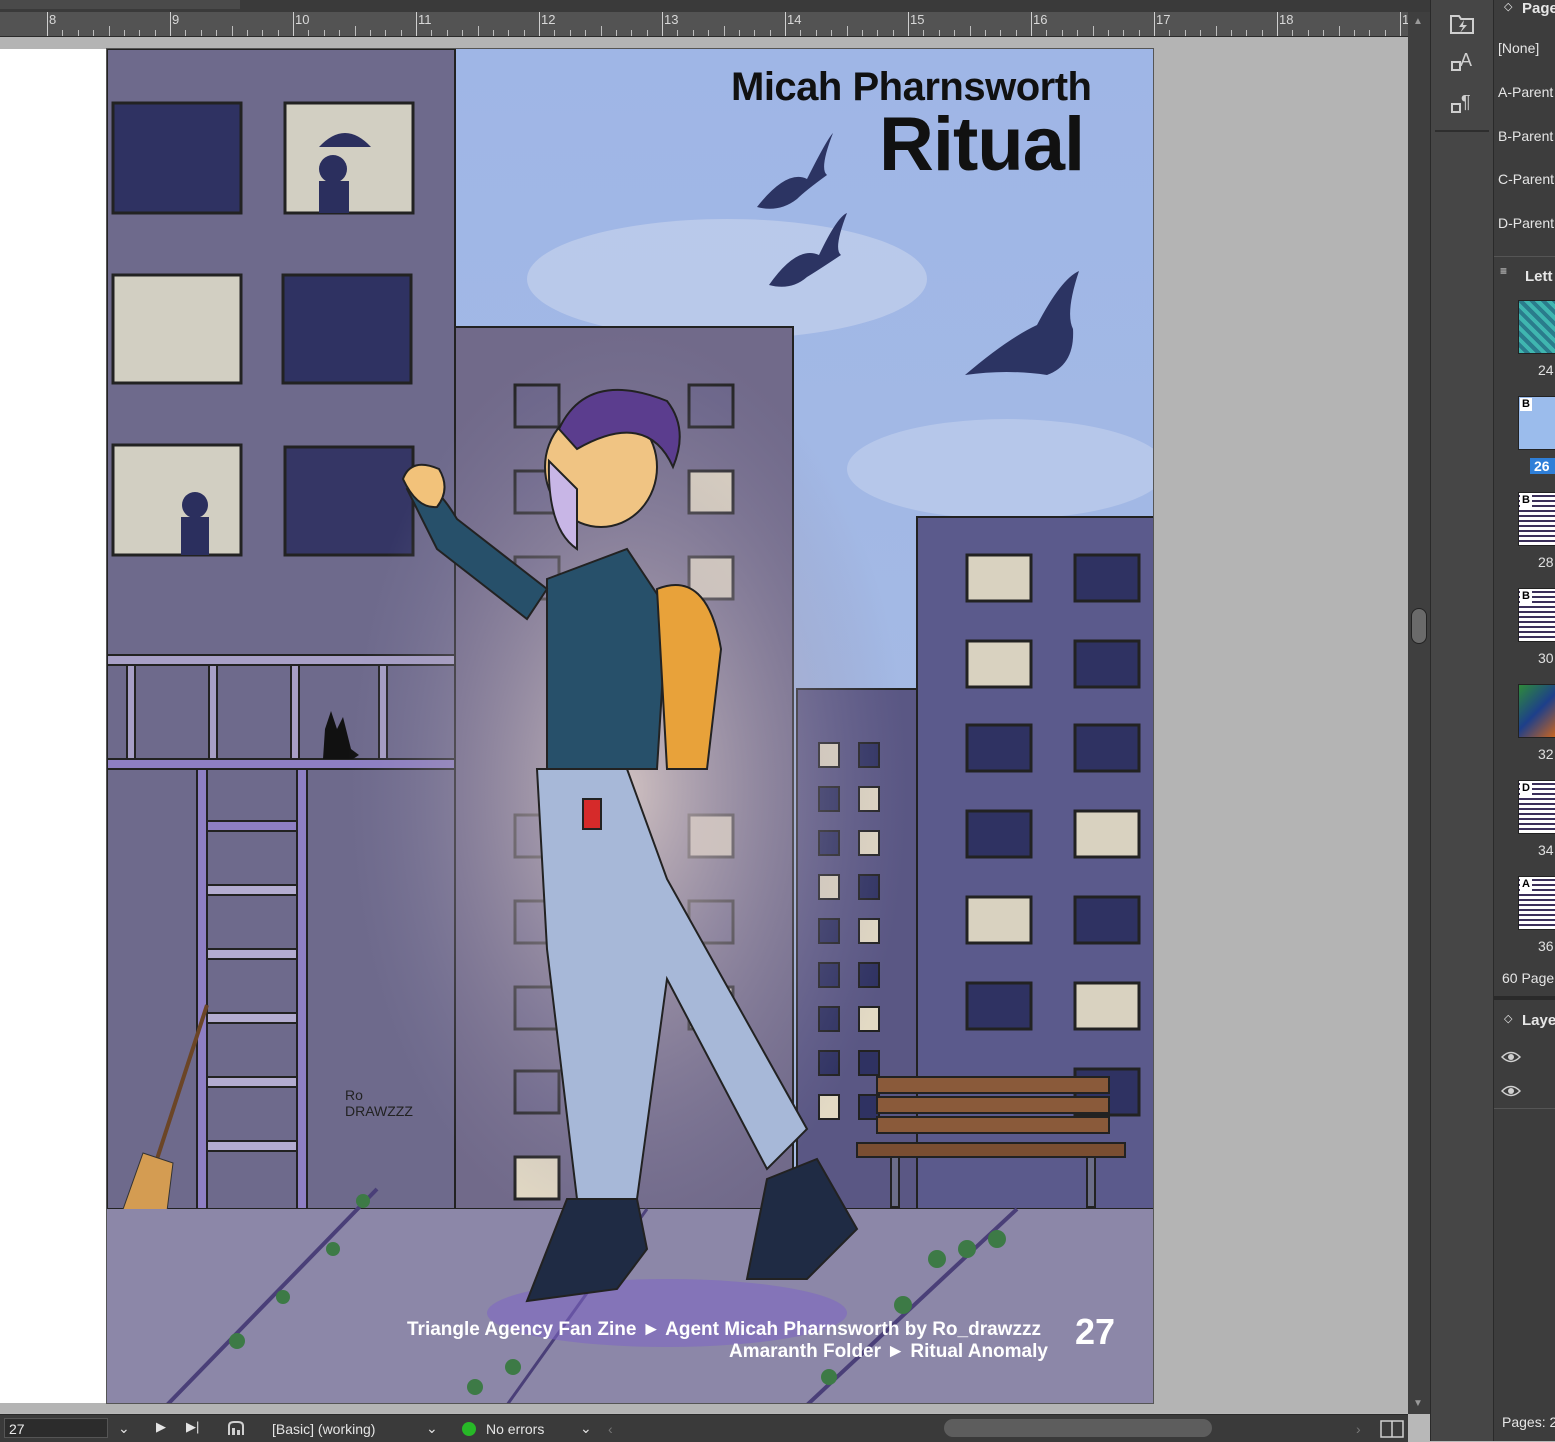 The height and width of the screenshot is (1442, 1555). I want to click on parent-a: A-Parent, so click(1525, 92).